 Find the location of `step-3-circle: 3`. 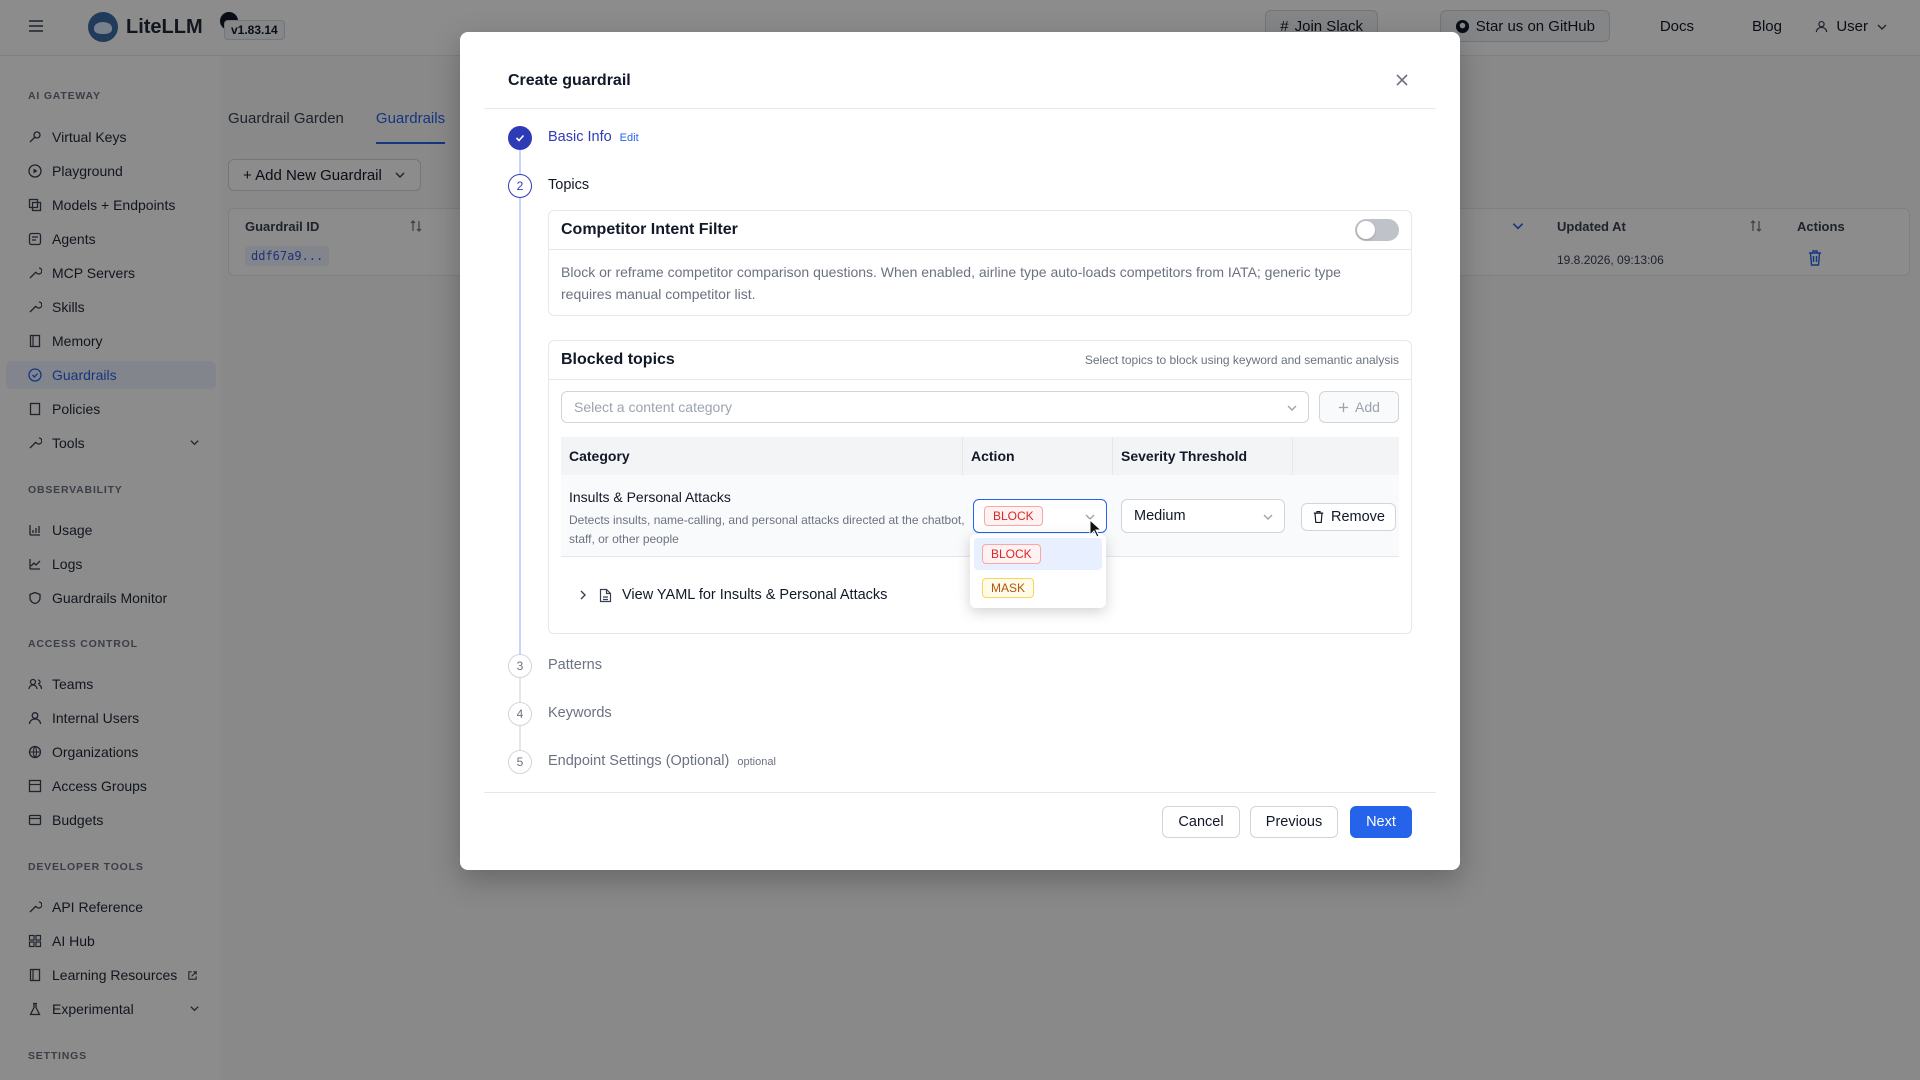

step-3-circle: 3 is located at coordinates (520, 666).